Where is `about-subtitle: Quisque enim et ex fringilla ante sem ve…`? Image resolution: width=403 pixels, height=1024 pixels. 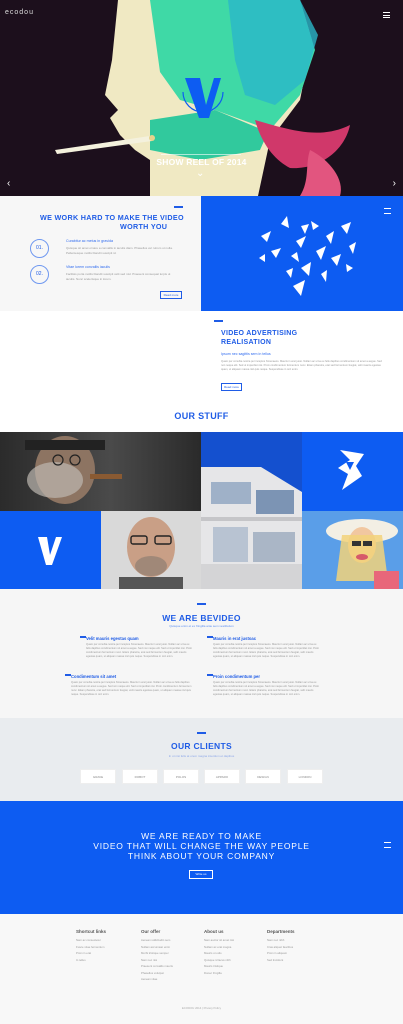 about-subtitle: Quisque enim et ex fringilla ante sem ve… is located at coordinates (201, 626).